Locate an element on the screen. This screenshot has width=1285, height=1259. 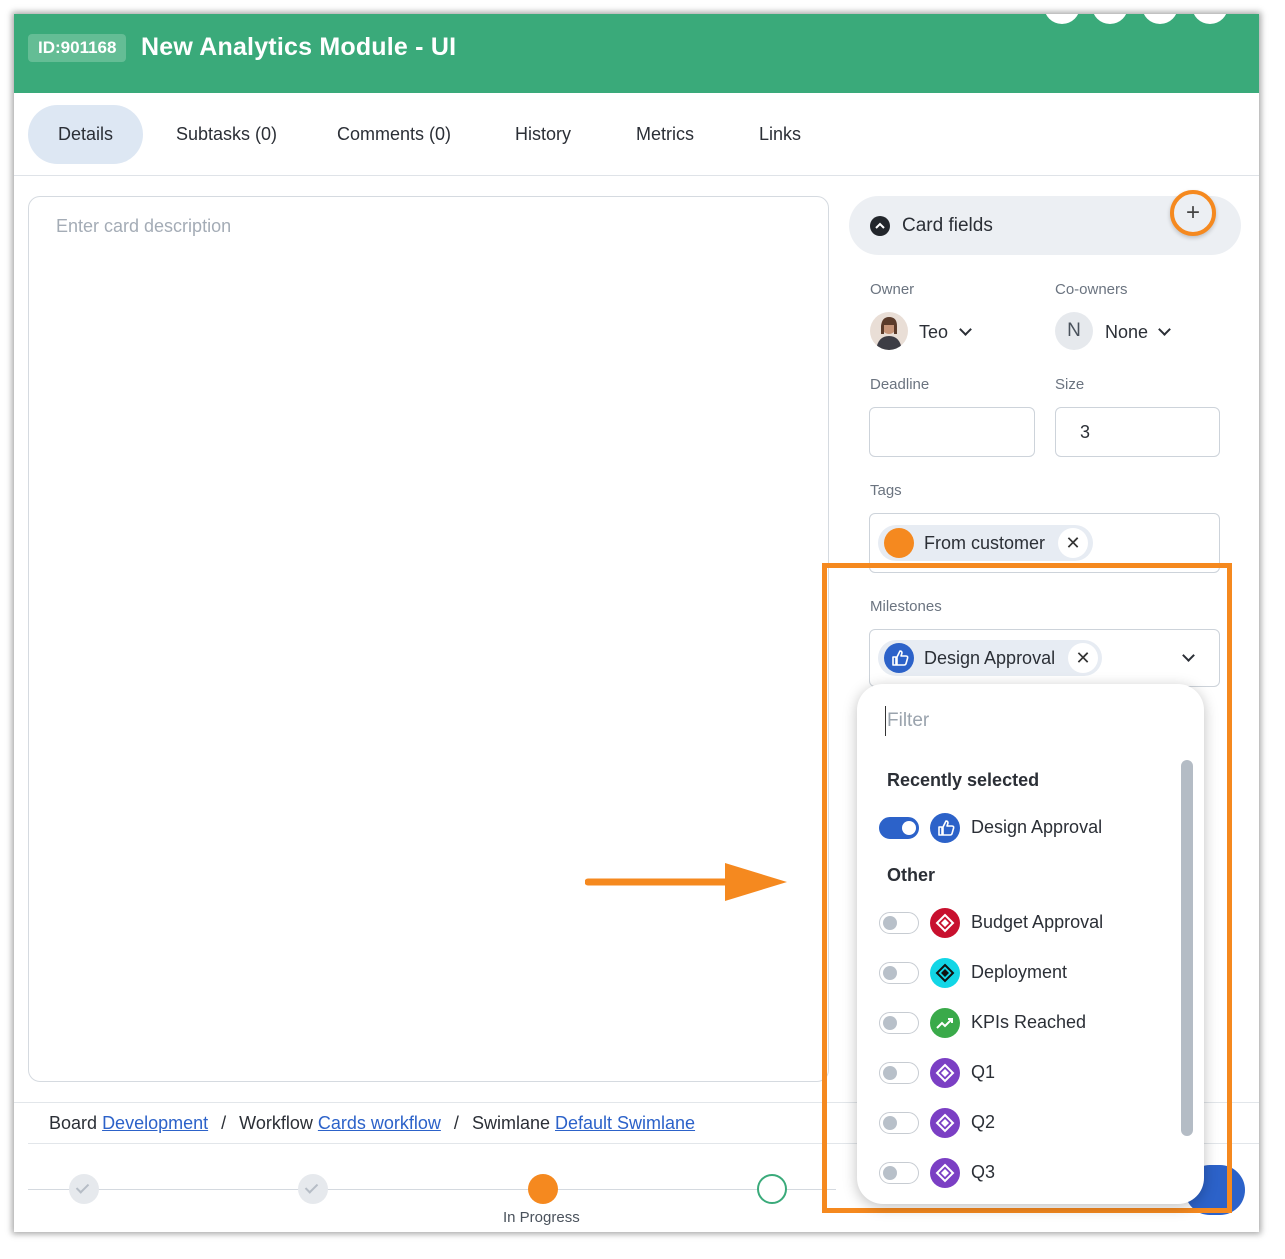
coowners-value: None is located at coordinates (1126, 332).